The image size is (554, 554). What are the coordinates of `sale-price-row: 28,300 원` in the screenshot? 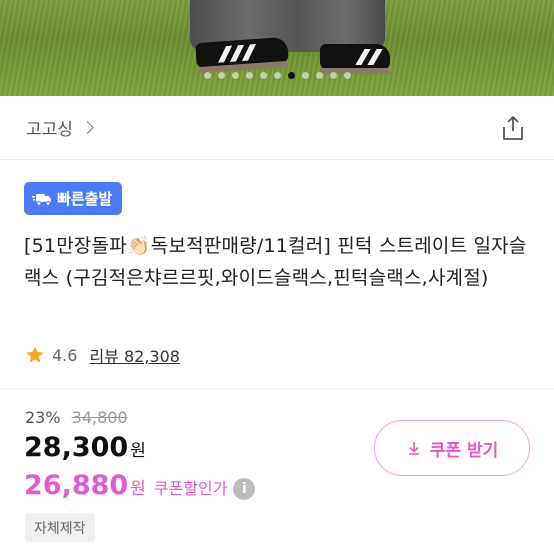 It's located at (85, 447).